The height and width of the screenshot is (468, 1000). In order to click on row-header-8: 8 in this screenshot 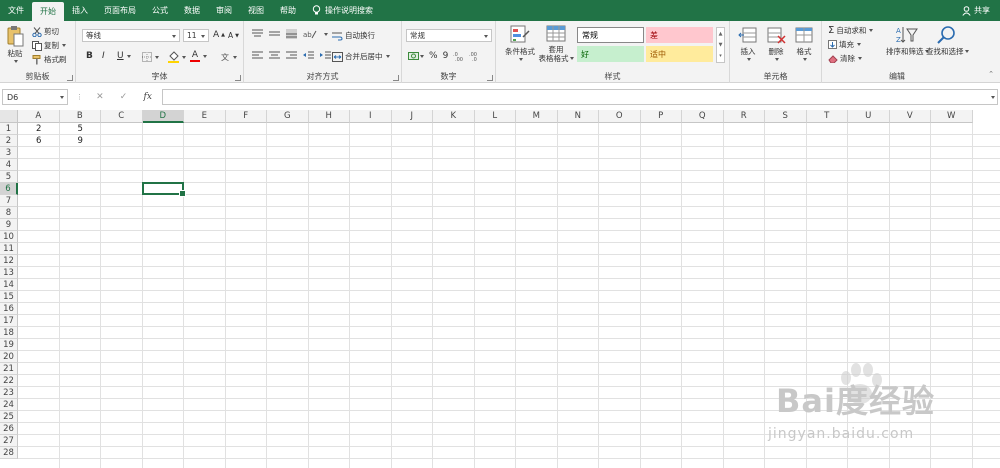, I will do `click(9, 213)`.